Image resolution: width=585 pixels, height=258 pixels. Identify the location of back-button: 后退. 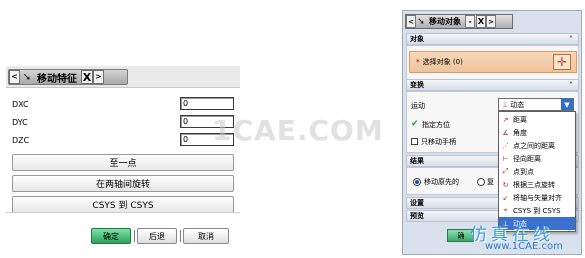
(157, 236).